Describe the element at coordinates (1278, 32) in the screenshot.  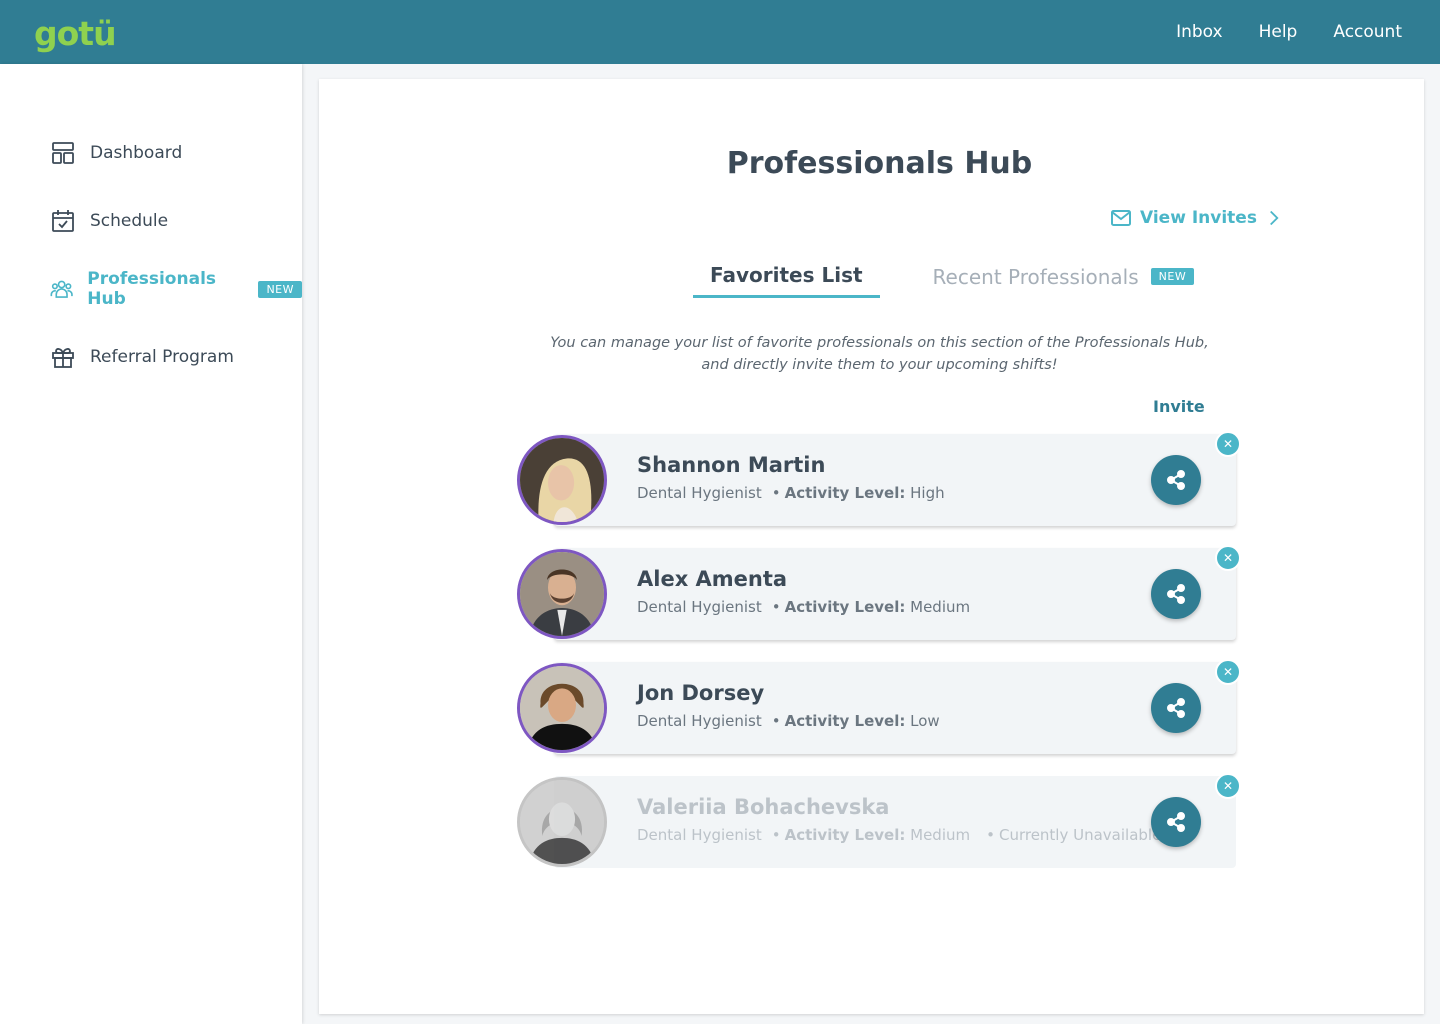
I see `nav-help: Help` at that location.